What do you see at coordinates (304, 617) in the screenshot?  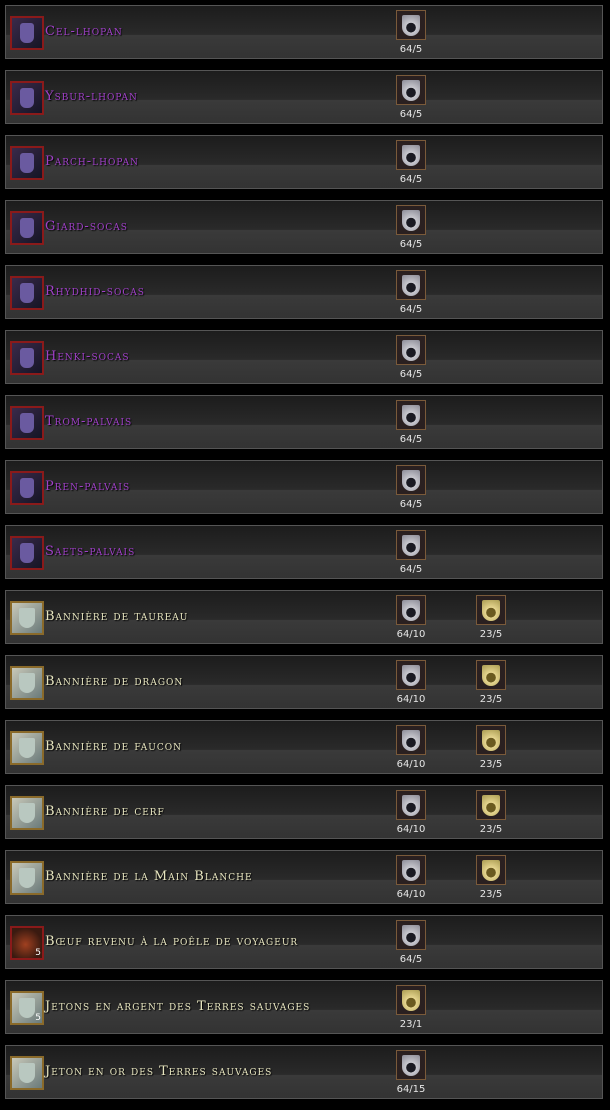 I see `barter-row: Bannière de taureau 64/10 23/5` at bounding box center [304, 617].